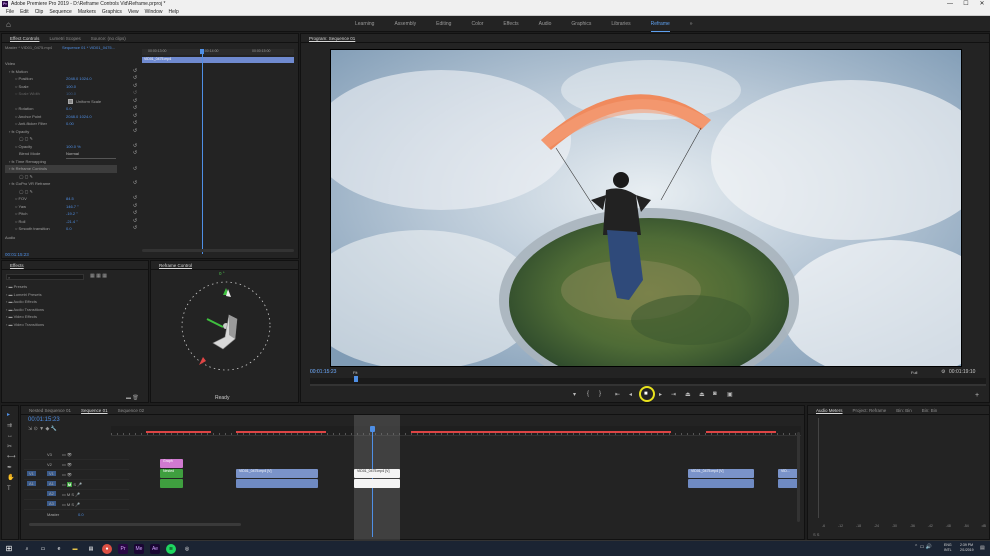 This screenshot has height=556, width=990. What do you see at coordinates (600, 394) in the screenshot?
I see `mark-out-icon: }` at bounding box center [600, 394].